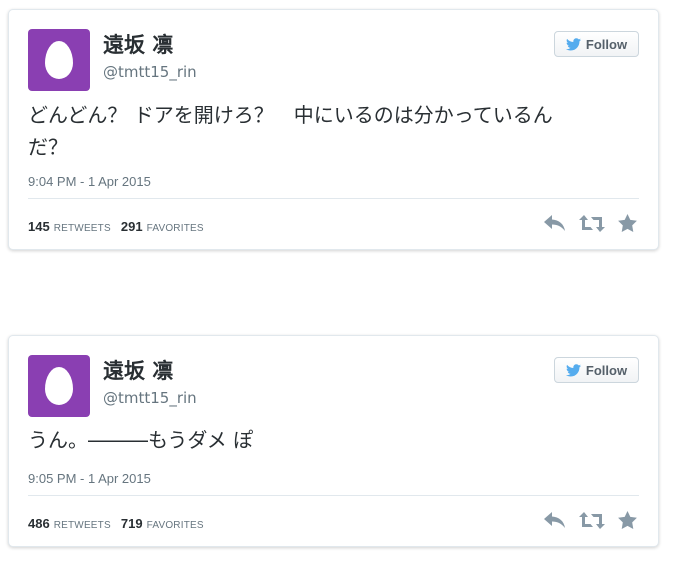 The image size is (675, 567). Describe the element at coordinates (119, 523) in the screenshot. I see `tweet-stats: 486 RETWEETS 719 FAVORITES` at that location.